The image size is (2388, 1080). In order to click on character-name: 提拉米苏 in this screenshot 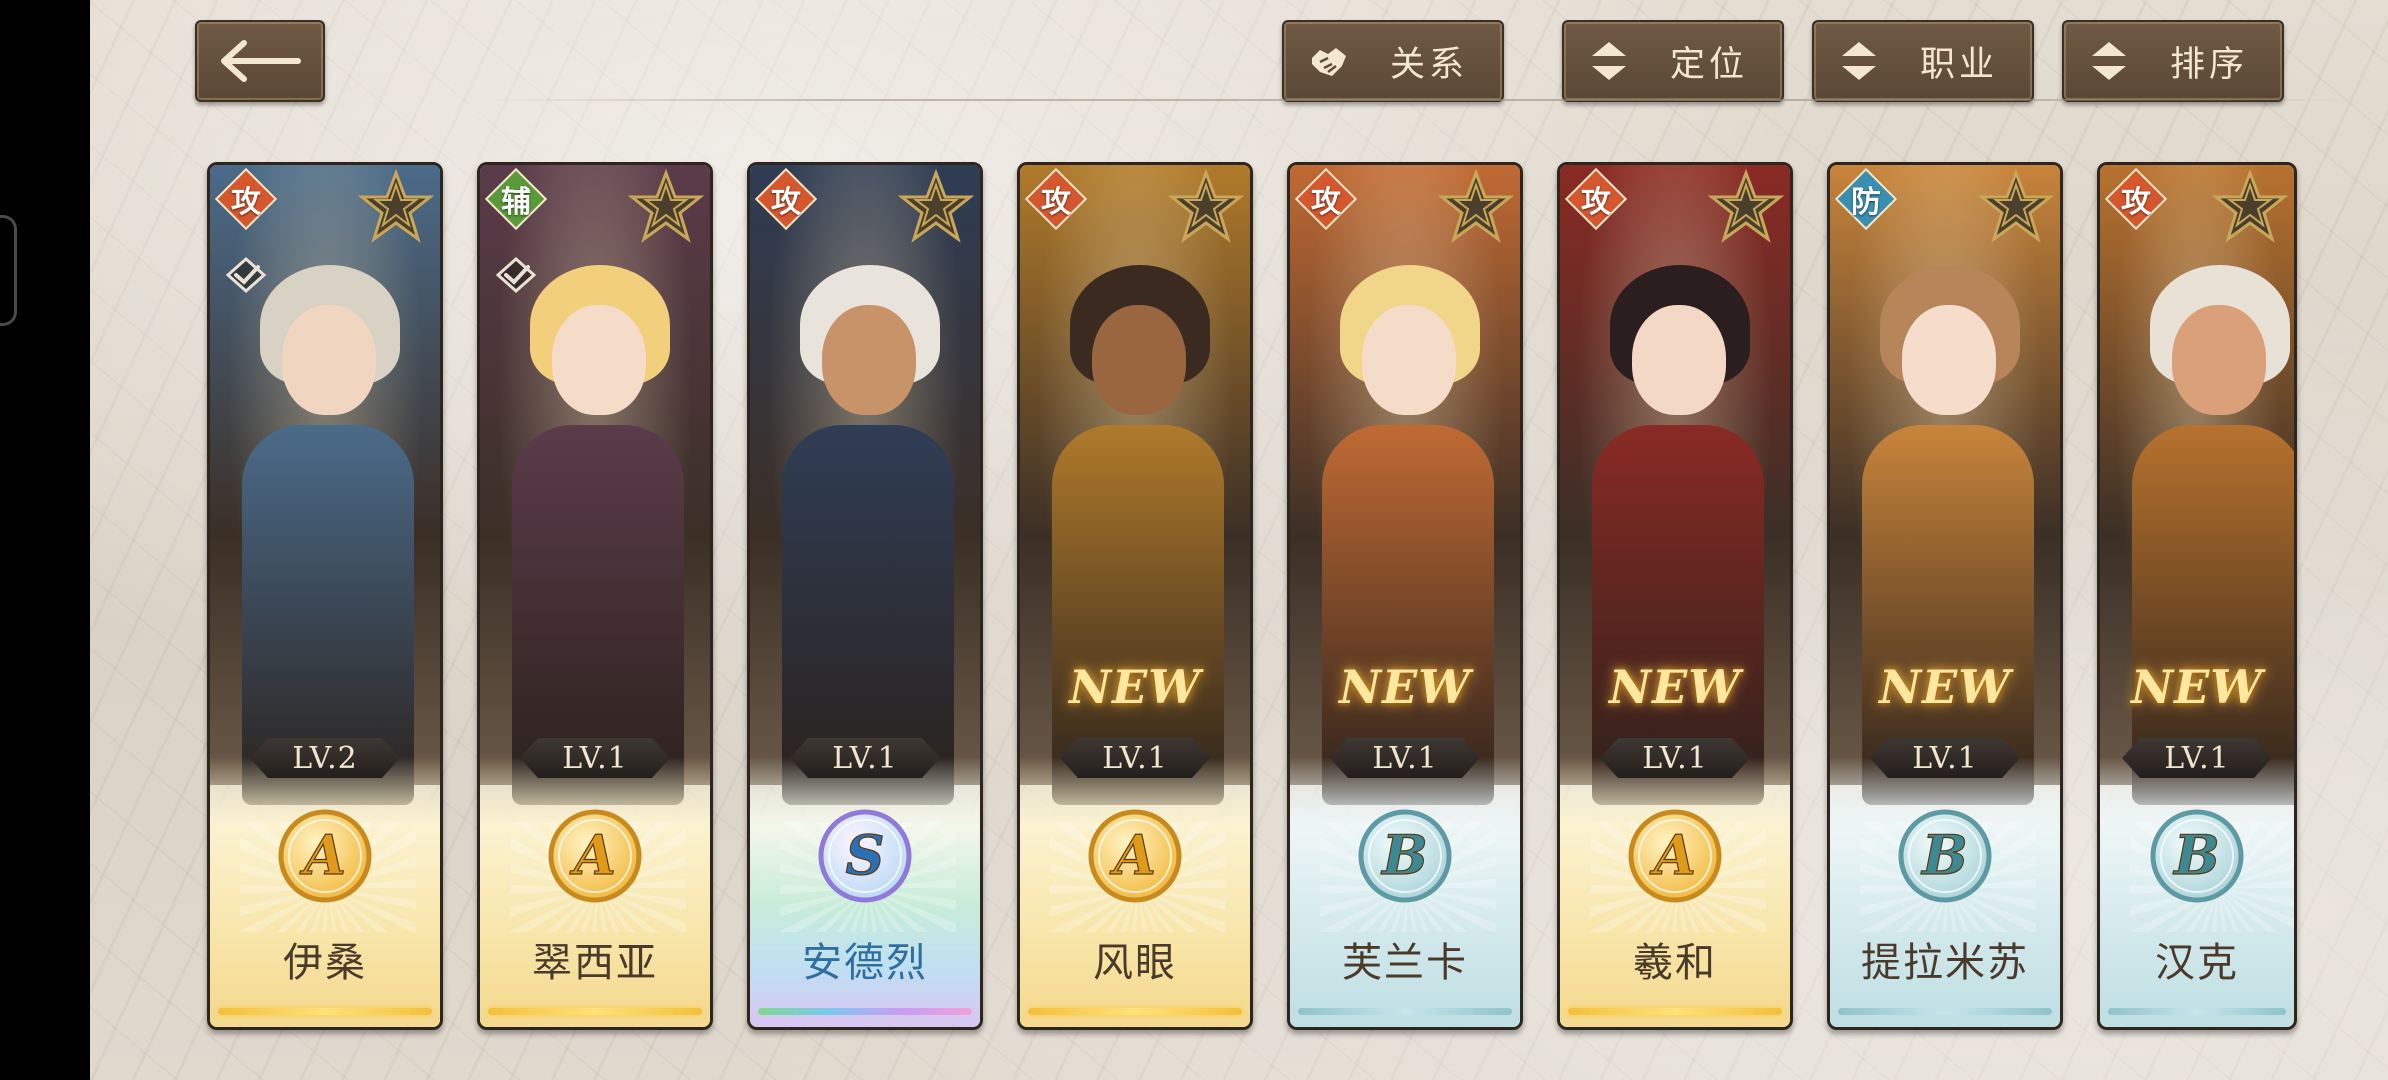, I will do `click(1945, 963)`.